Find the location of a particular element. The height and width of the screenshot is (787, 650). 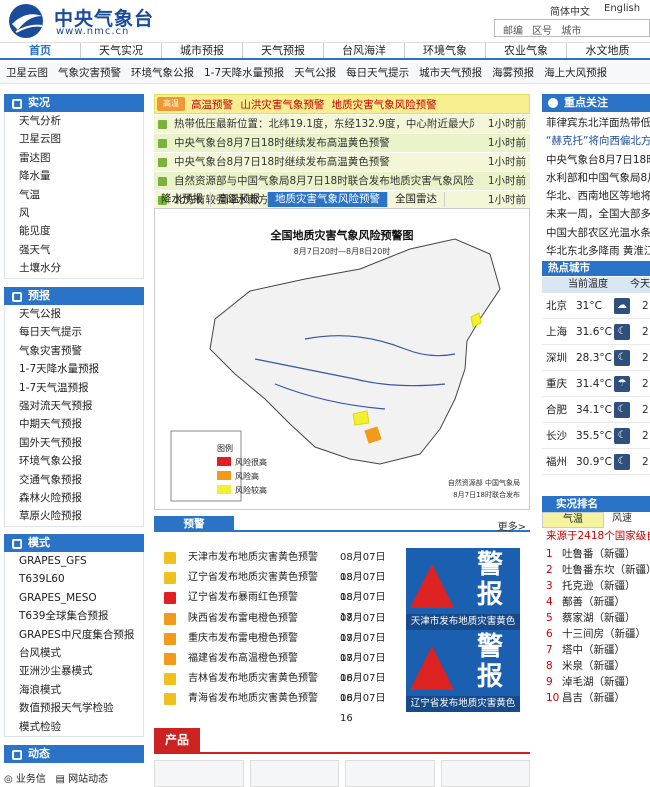

tab-temperature: 气温 is located at coordinates (573, 520).